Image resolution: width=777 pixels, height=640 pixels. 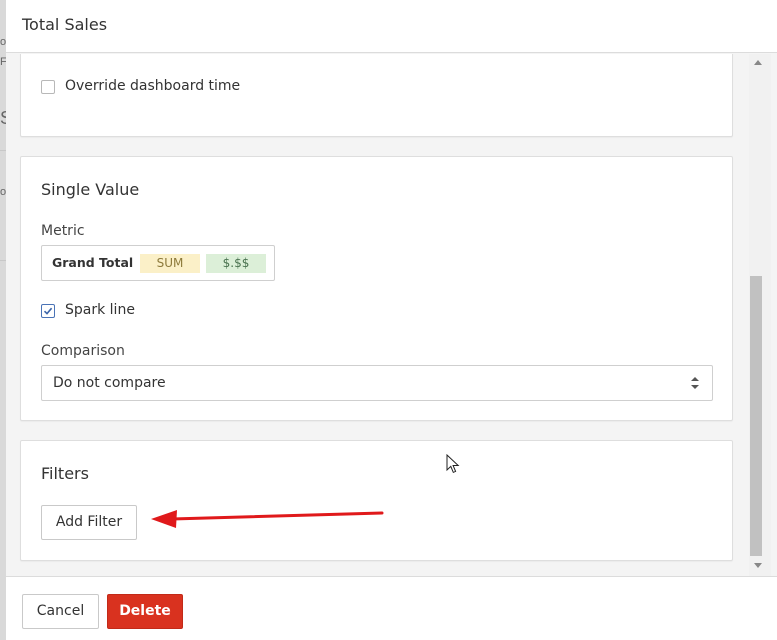 What do you see at coordinates (376, 95) in the screenshot?
I see `time-settings-card: Override dashboard time` at bounding box center [376, 95].